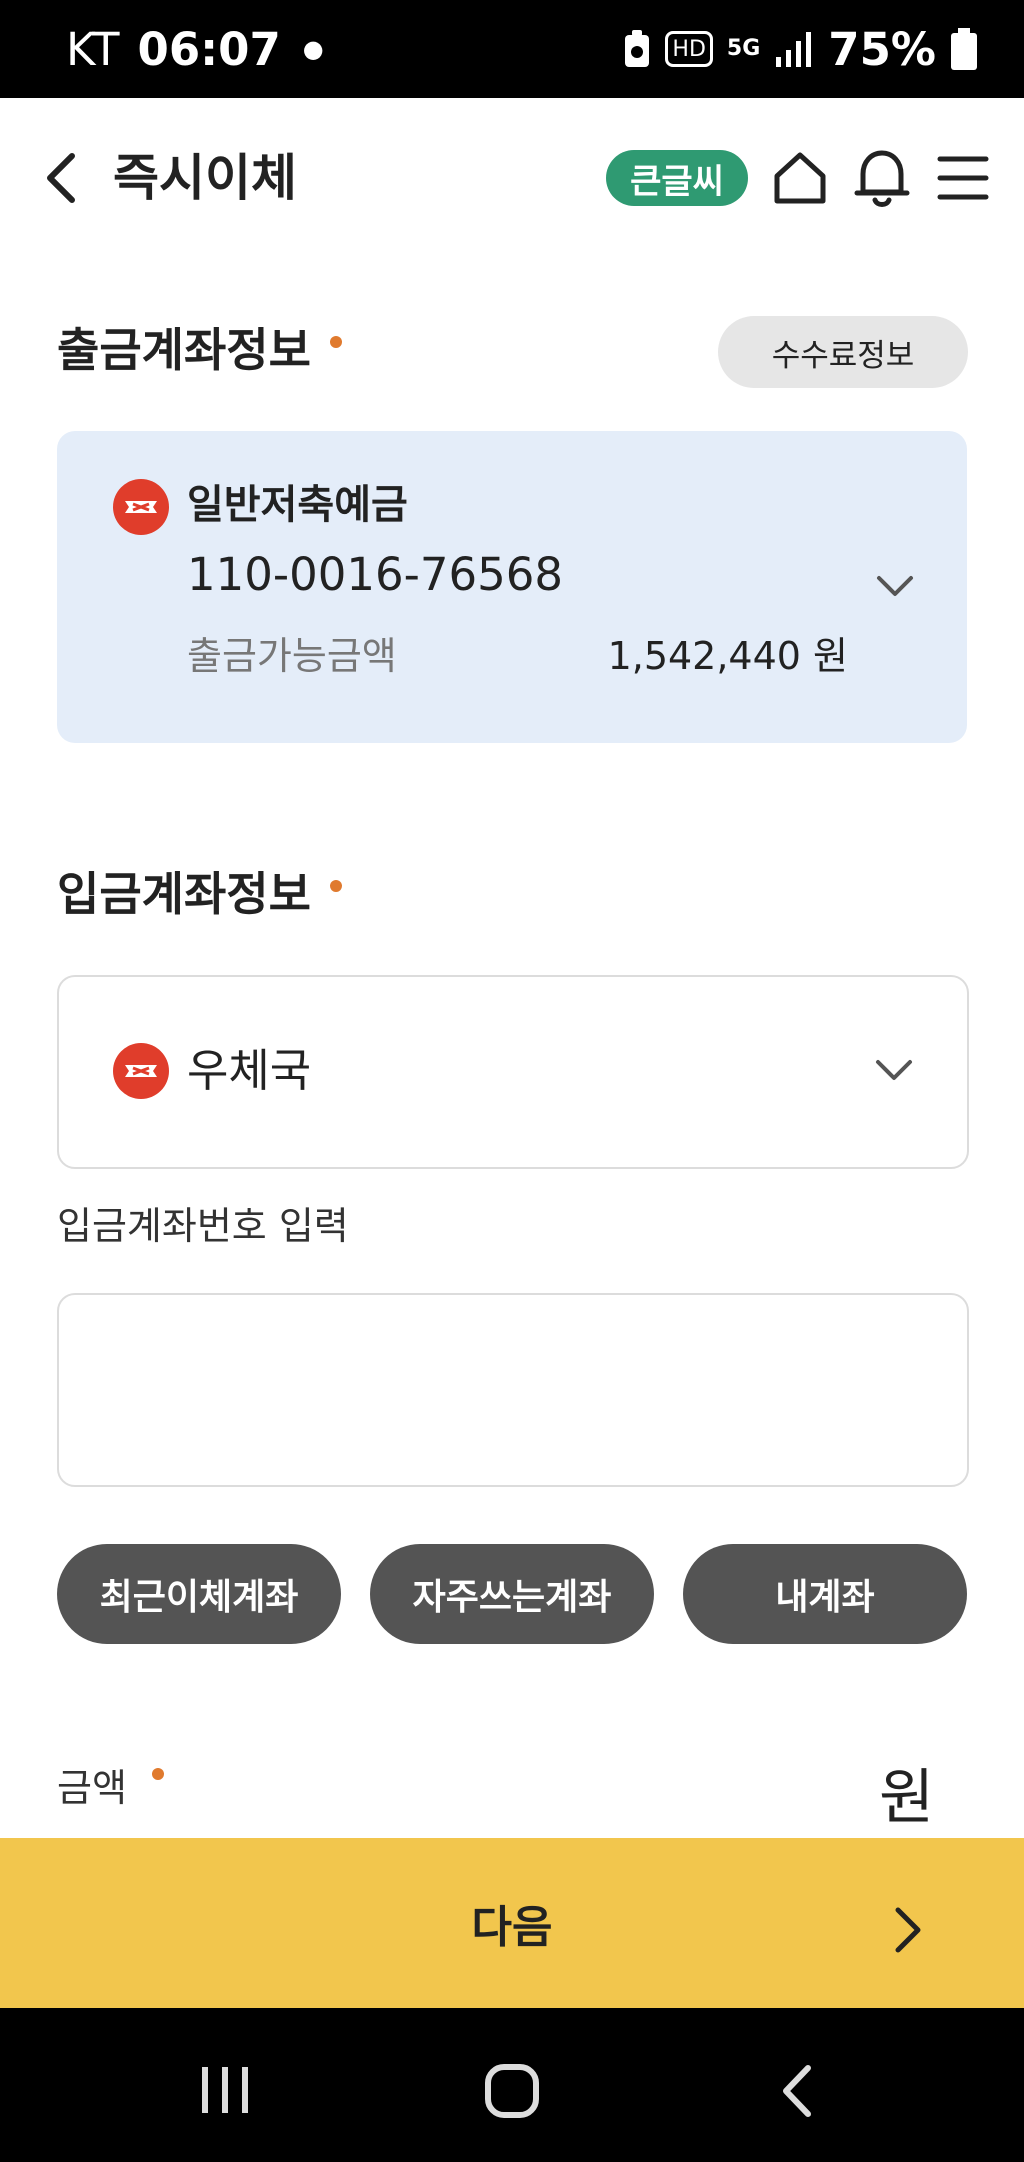 Image resolution: width=1024 pixels, height=2162 pixels. What do you see at coordinates (297, 505) in the screenshot?
I see `account-type: 일반저축예금` at bounding box center [297, 505].